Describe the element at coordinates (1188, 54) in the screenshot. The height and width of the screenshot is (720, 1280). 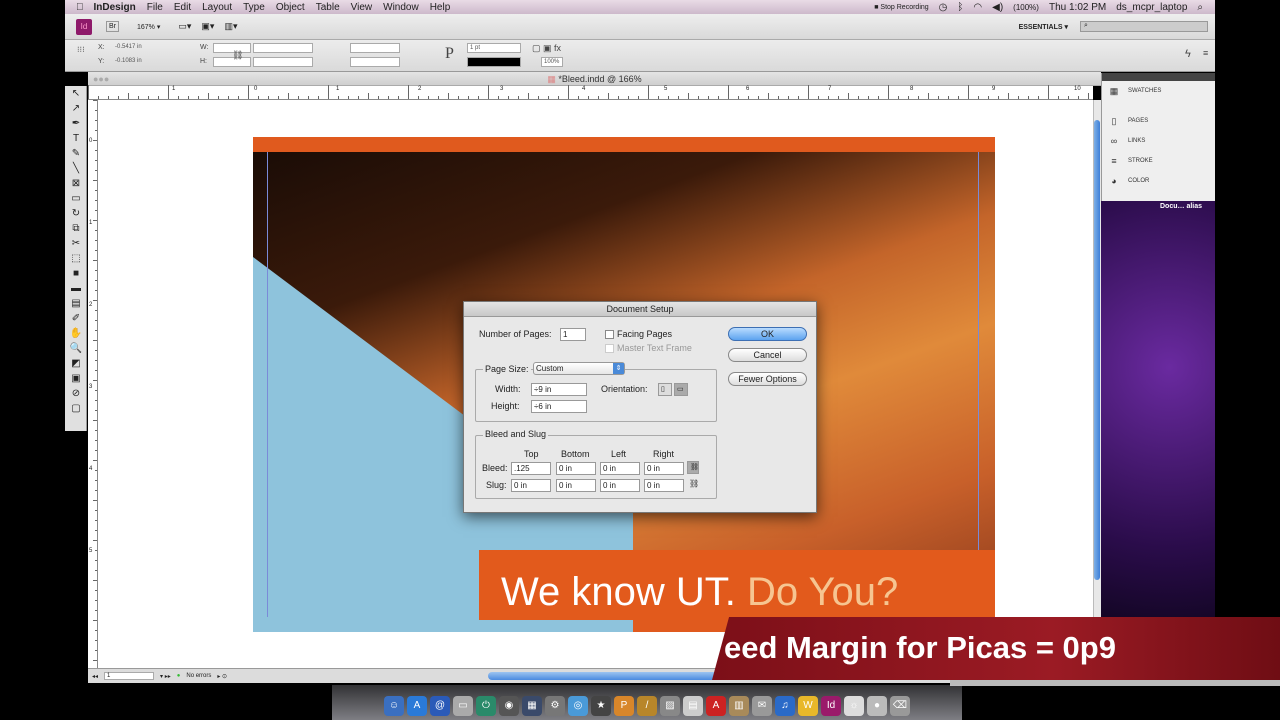
I see `lightning-icon: ϟ` at that location.